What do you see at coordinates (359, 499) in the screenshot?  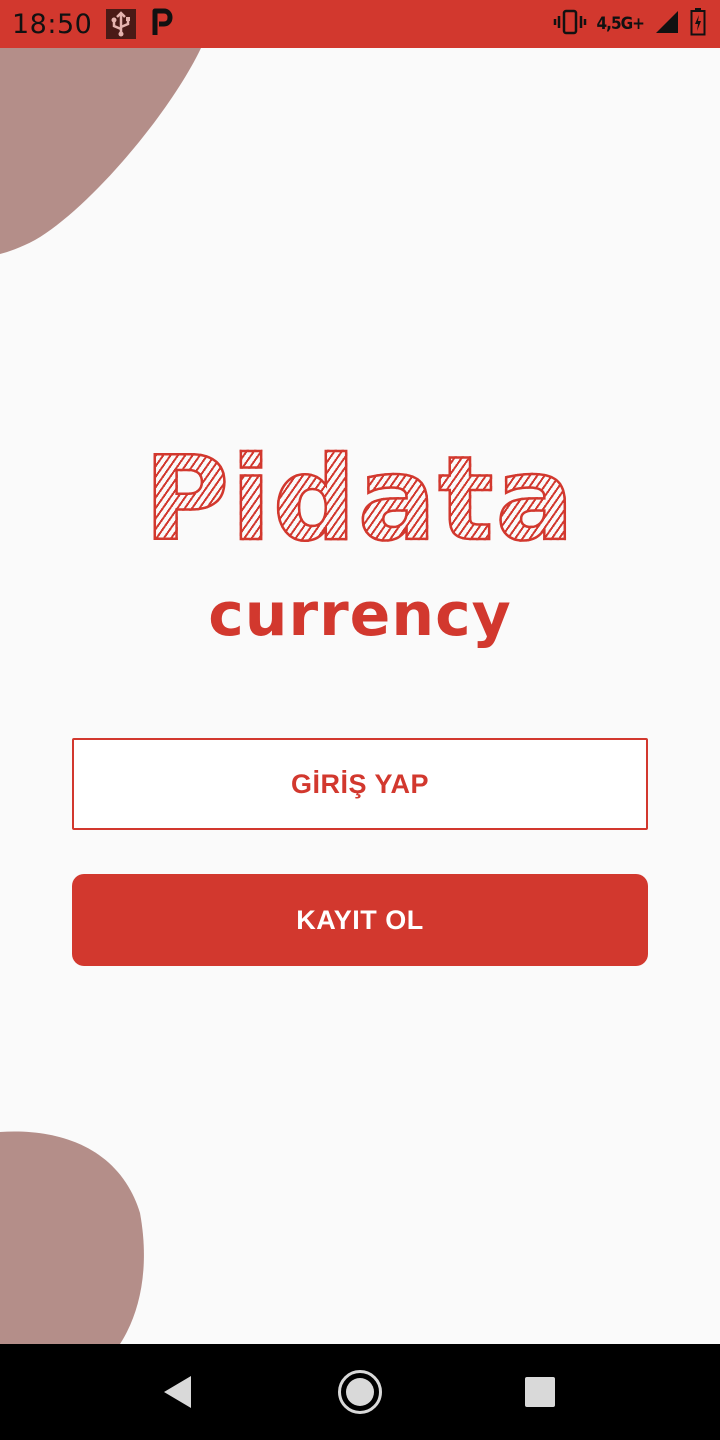 I see `logo-title: Pidata` at bounding box center [359, 499].